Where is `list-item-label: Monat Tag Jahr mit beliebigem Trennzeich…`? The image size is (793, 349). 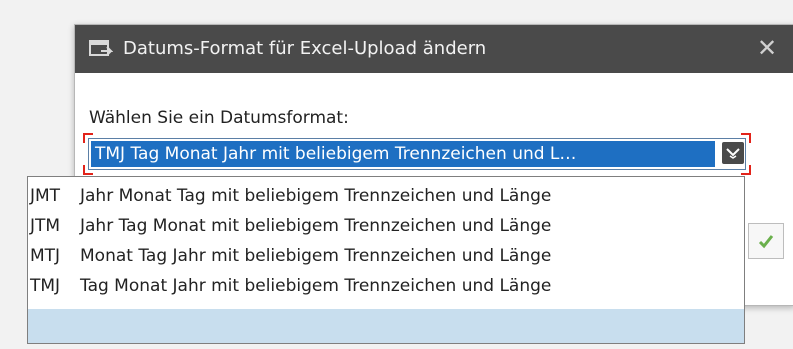
list-item-label: Monat Tag Jahr mit beliebigem Trennzeich… is located at coordinates (316, 256).